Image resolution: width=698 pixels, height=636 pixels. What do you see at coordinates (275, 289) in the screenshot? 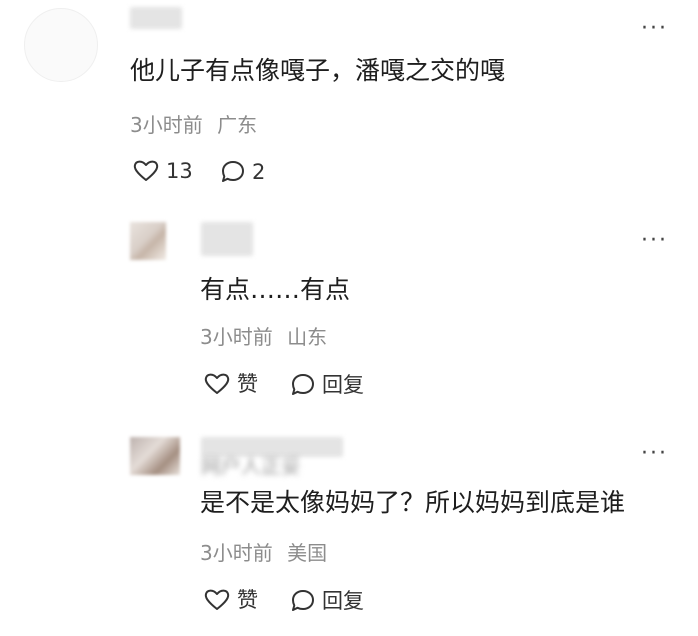
I see `comment-text: 有点……有点` at bounding box center [275, 289].